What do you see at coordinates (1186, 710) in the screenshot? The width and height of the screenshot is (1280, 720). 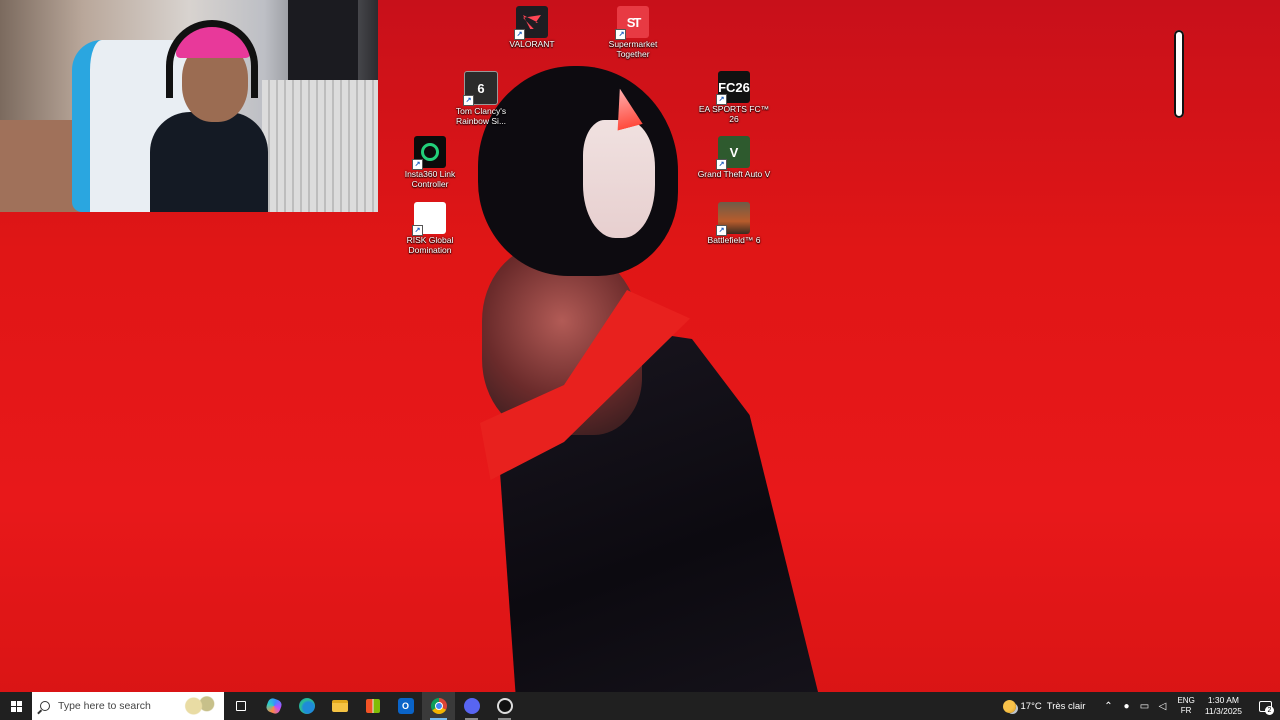 I see `language-bottom: FR` at bounding box center [1186, 710].